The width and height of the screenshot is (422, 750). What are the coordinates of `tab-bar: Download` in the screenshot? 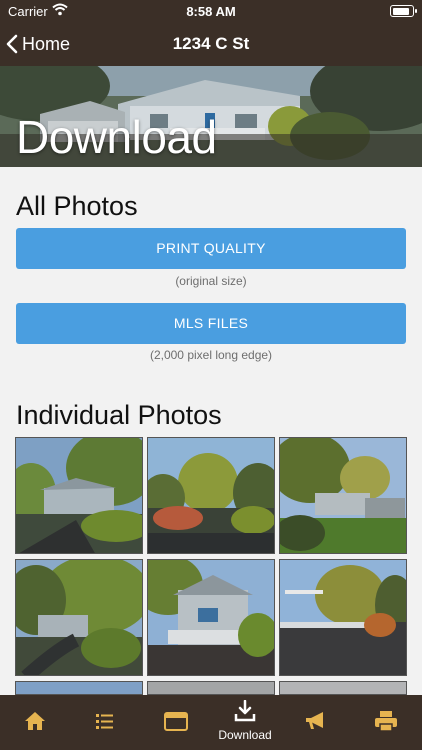 It's located at (211, 722).